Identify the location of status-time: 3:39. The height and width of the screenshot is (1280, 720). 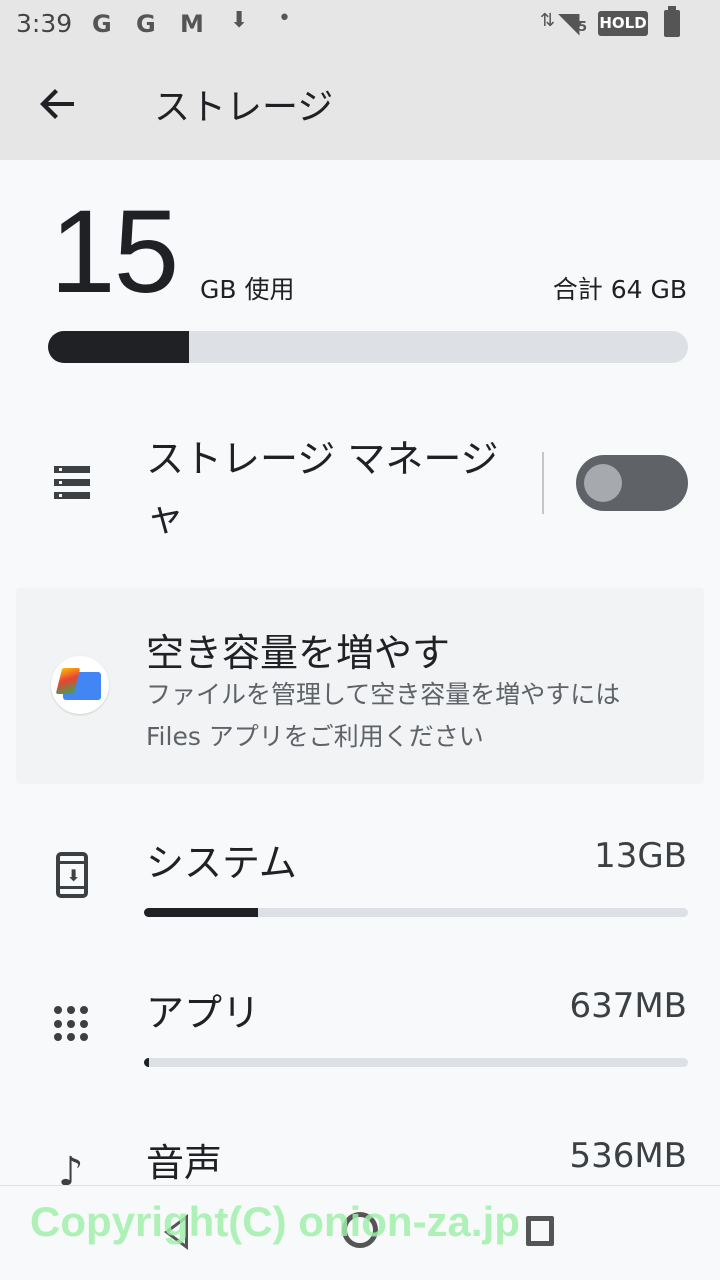
(44, 23).